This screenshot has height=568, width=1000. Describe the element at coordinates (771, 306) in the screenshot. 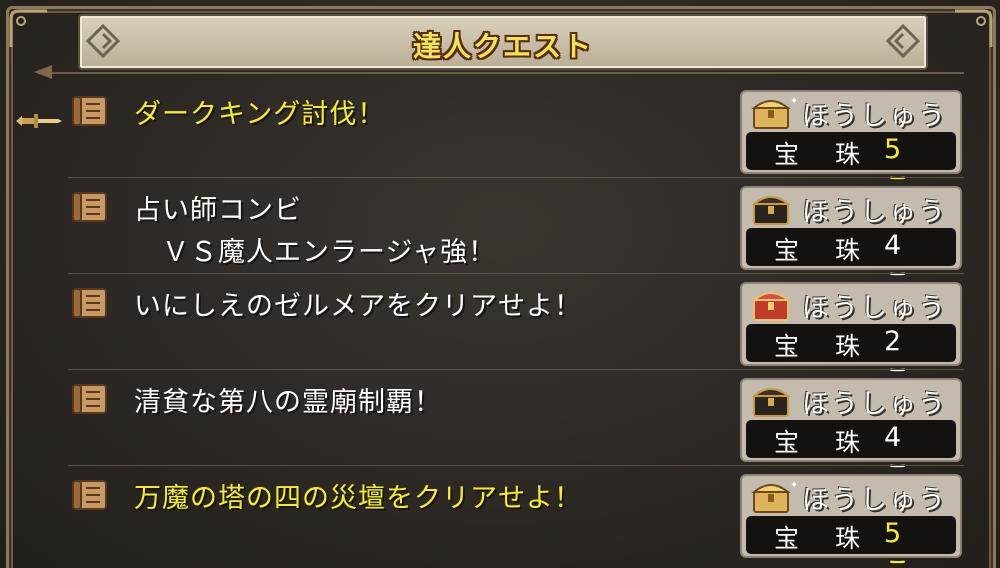

I see `treasure-chest-red-icon` at that location.